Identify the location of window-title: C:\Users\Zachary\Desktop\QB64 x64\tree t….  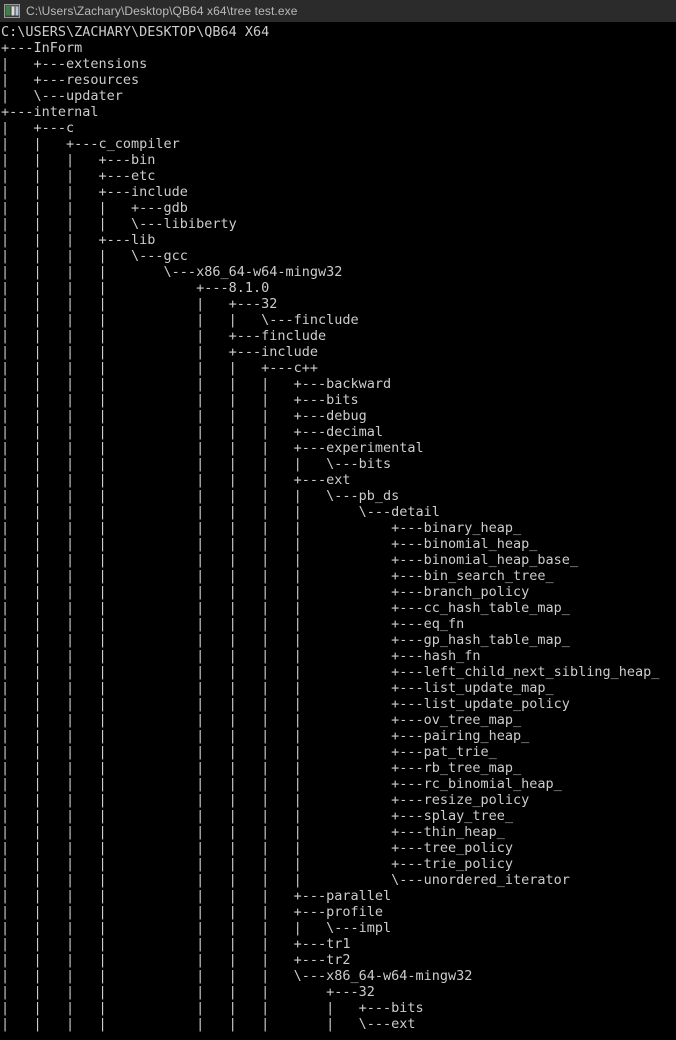
(162, 11).